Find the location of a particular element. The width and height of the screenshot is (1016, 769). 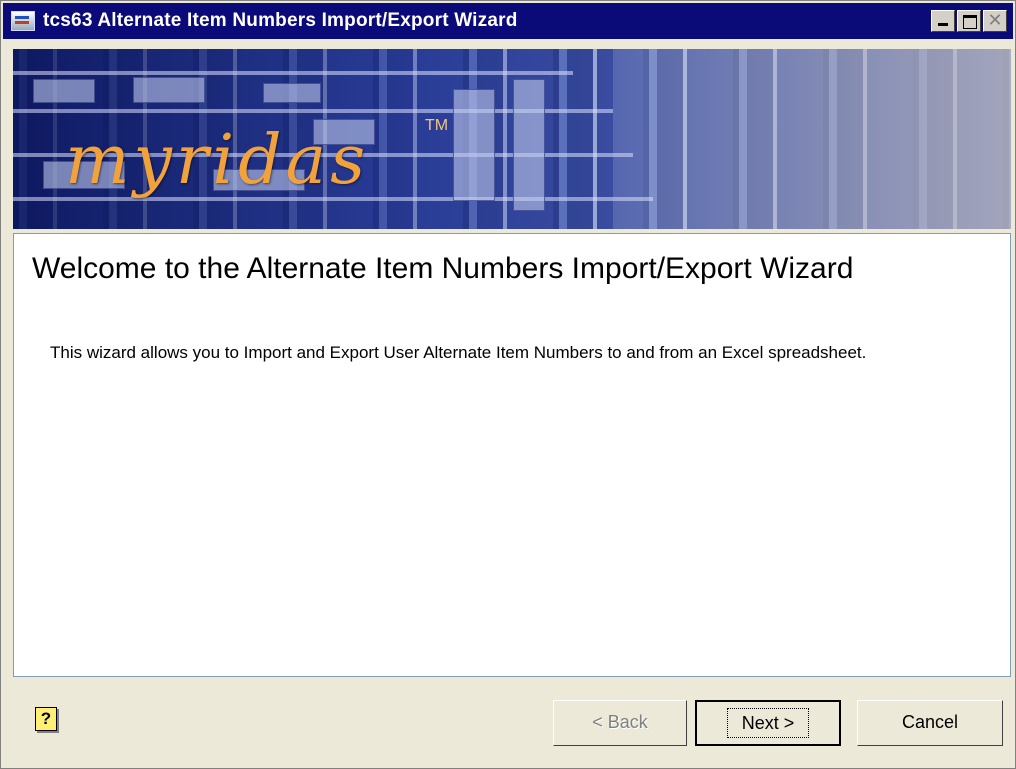

maximize-button is located at coordinates (969, 21).